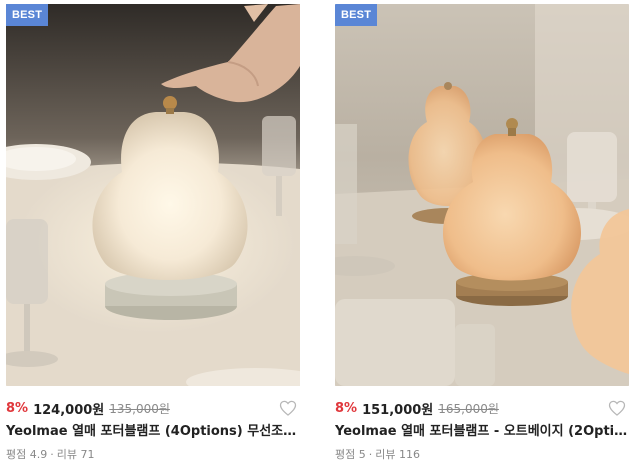 This screenshot has height=464, width=635. I want to click on product-meta: 평점 4.9 · 리뷰 71, so click(153, 455).